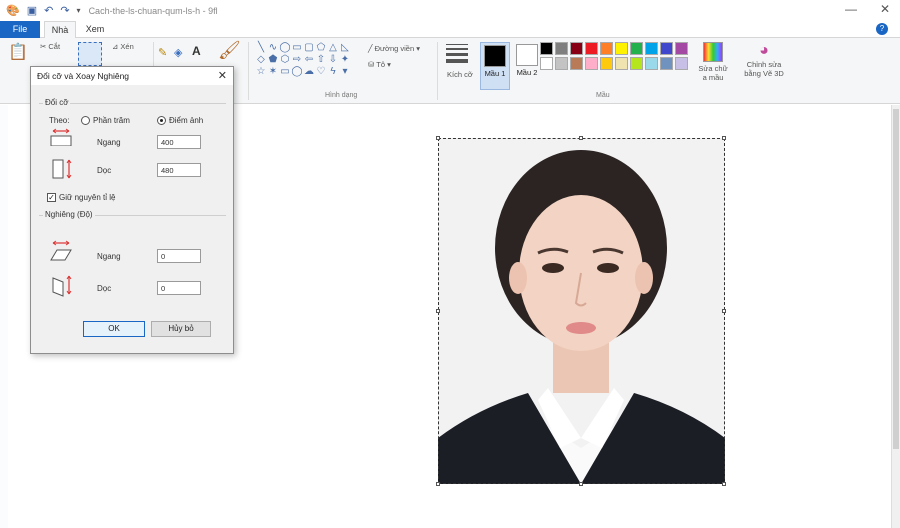 The width and height of the screenshot is (900, 528). I want to click on tab-file: File, so click(20, 29).